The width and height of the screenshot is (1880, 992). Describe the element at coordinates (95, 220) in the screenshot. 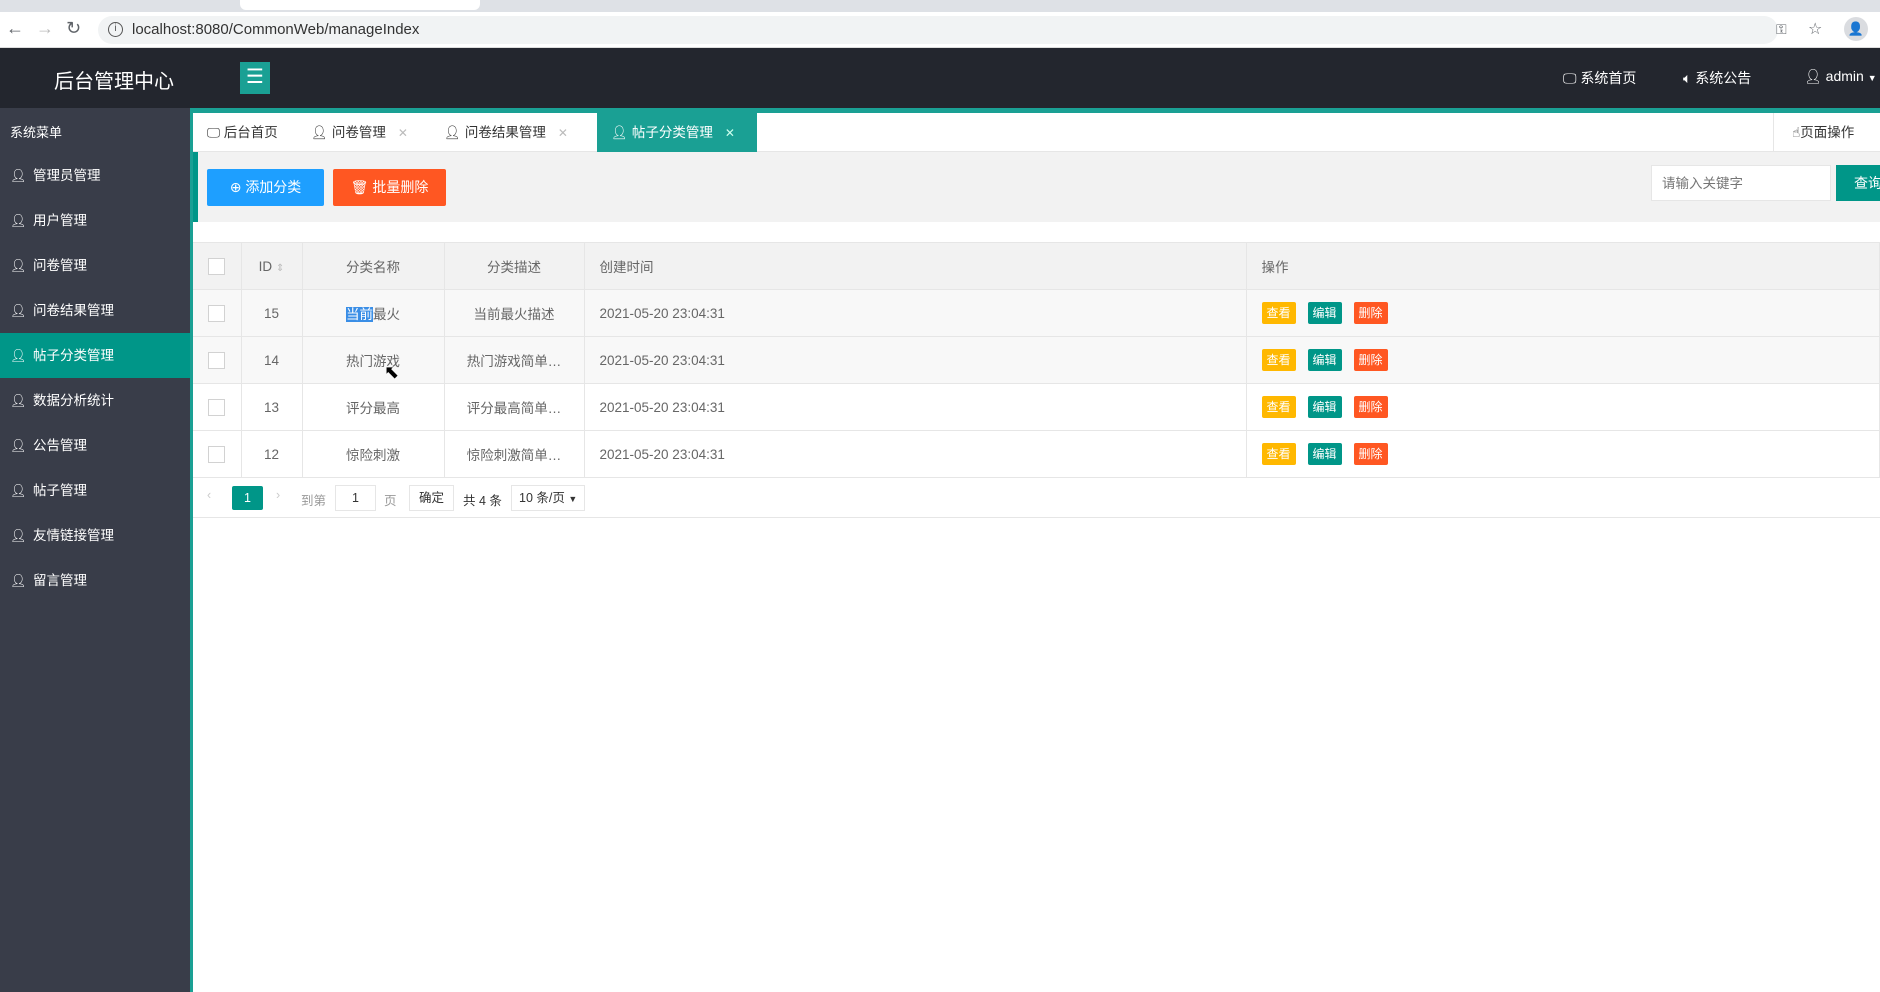

I see `sidebar-item: 👤︎ 用户管理` at that location.